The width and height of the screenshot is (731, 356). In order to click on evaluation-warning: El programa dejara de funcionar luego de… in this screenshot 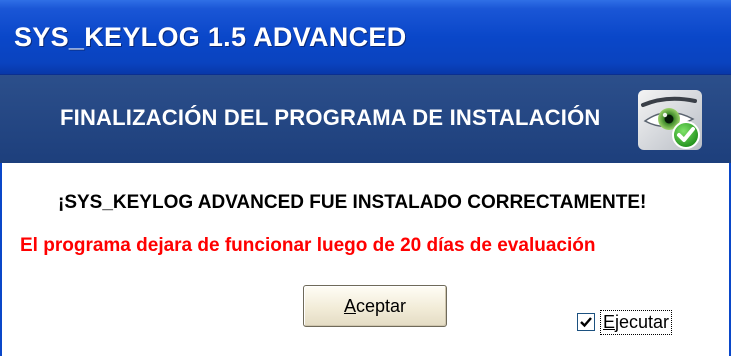, I will do `click(308, 245)`.